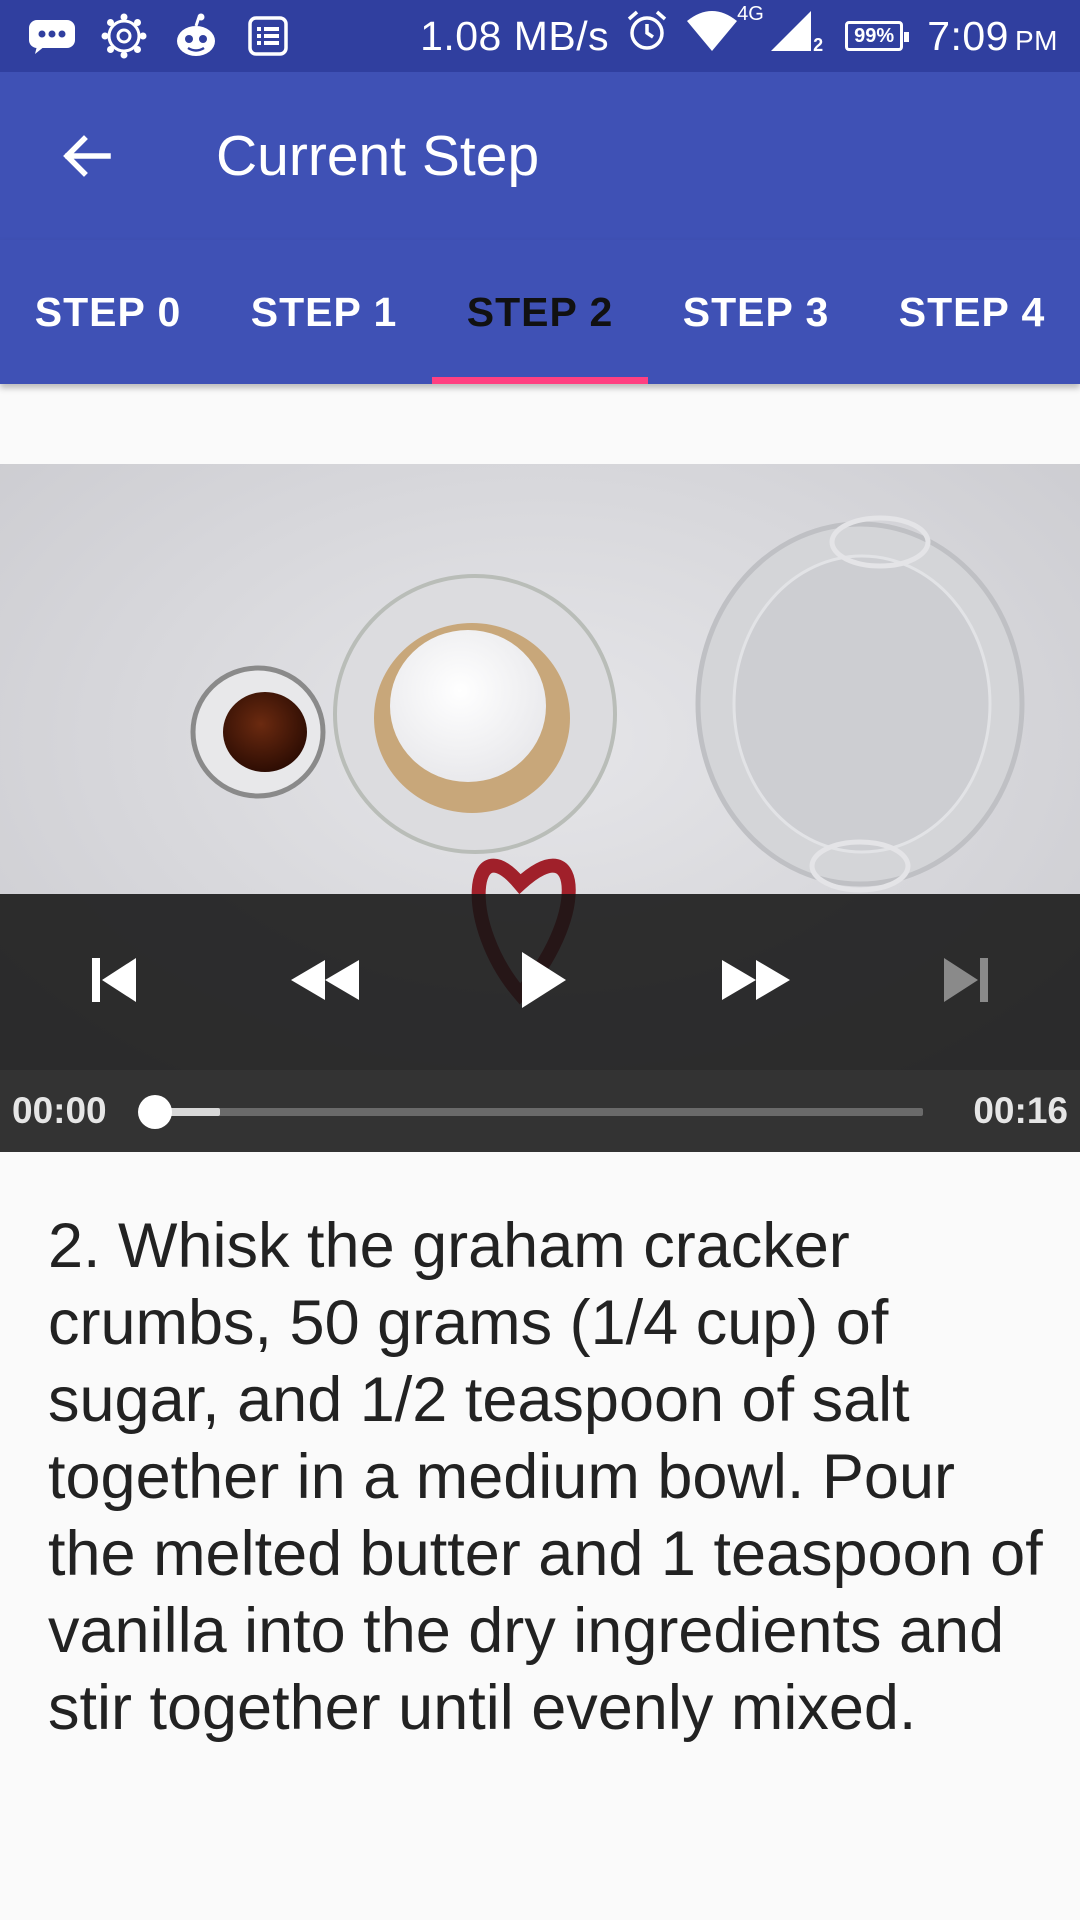 The height and width of the screenshot is (1920, 1080). What do you see at coordinates (530, 1112) in the screenshot?
I see `seek-bar` at bounding box center [530, 1112].